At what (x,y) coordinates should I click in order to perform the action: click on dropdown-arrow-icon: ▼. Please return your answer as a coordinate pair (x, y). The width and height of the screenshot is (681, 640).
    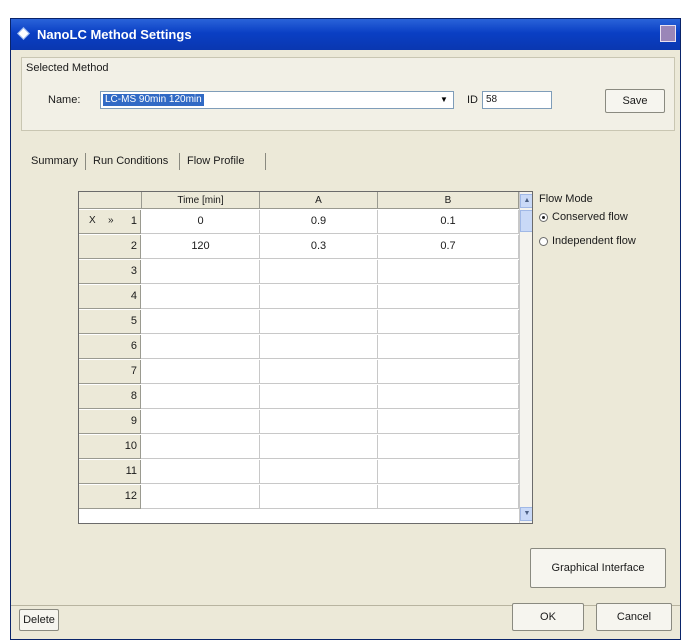
    Looking at the image, I should click on (444, 100).